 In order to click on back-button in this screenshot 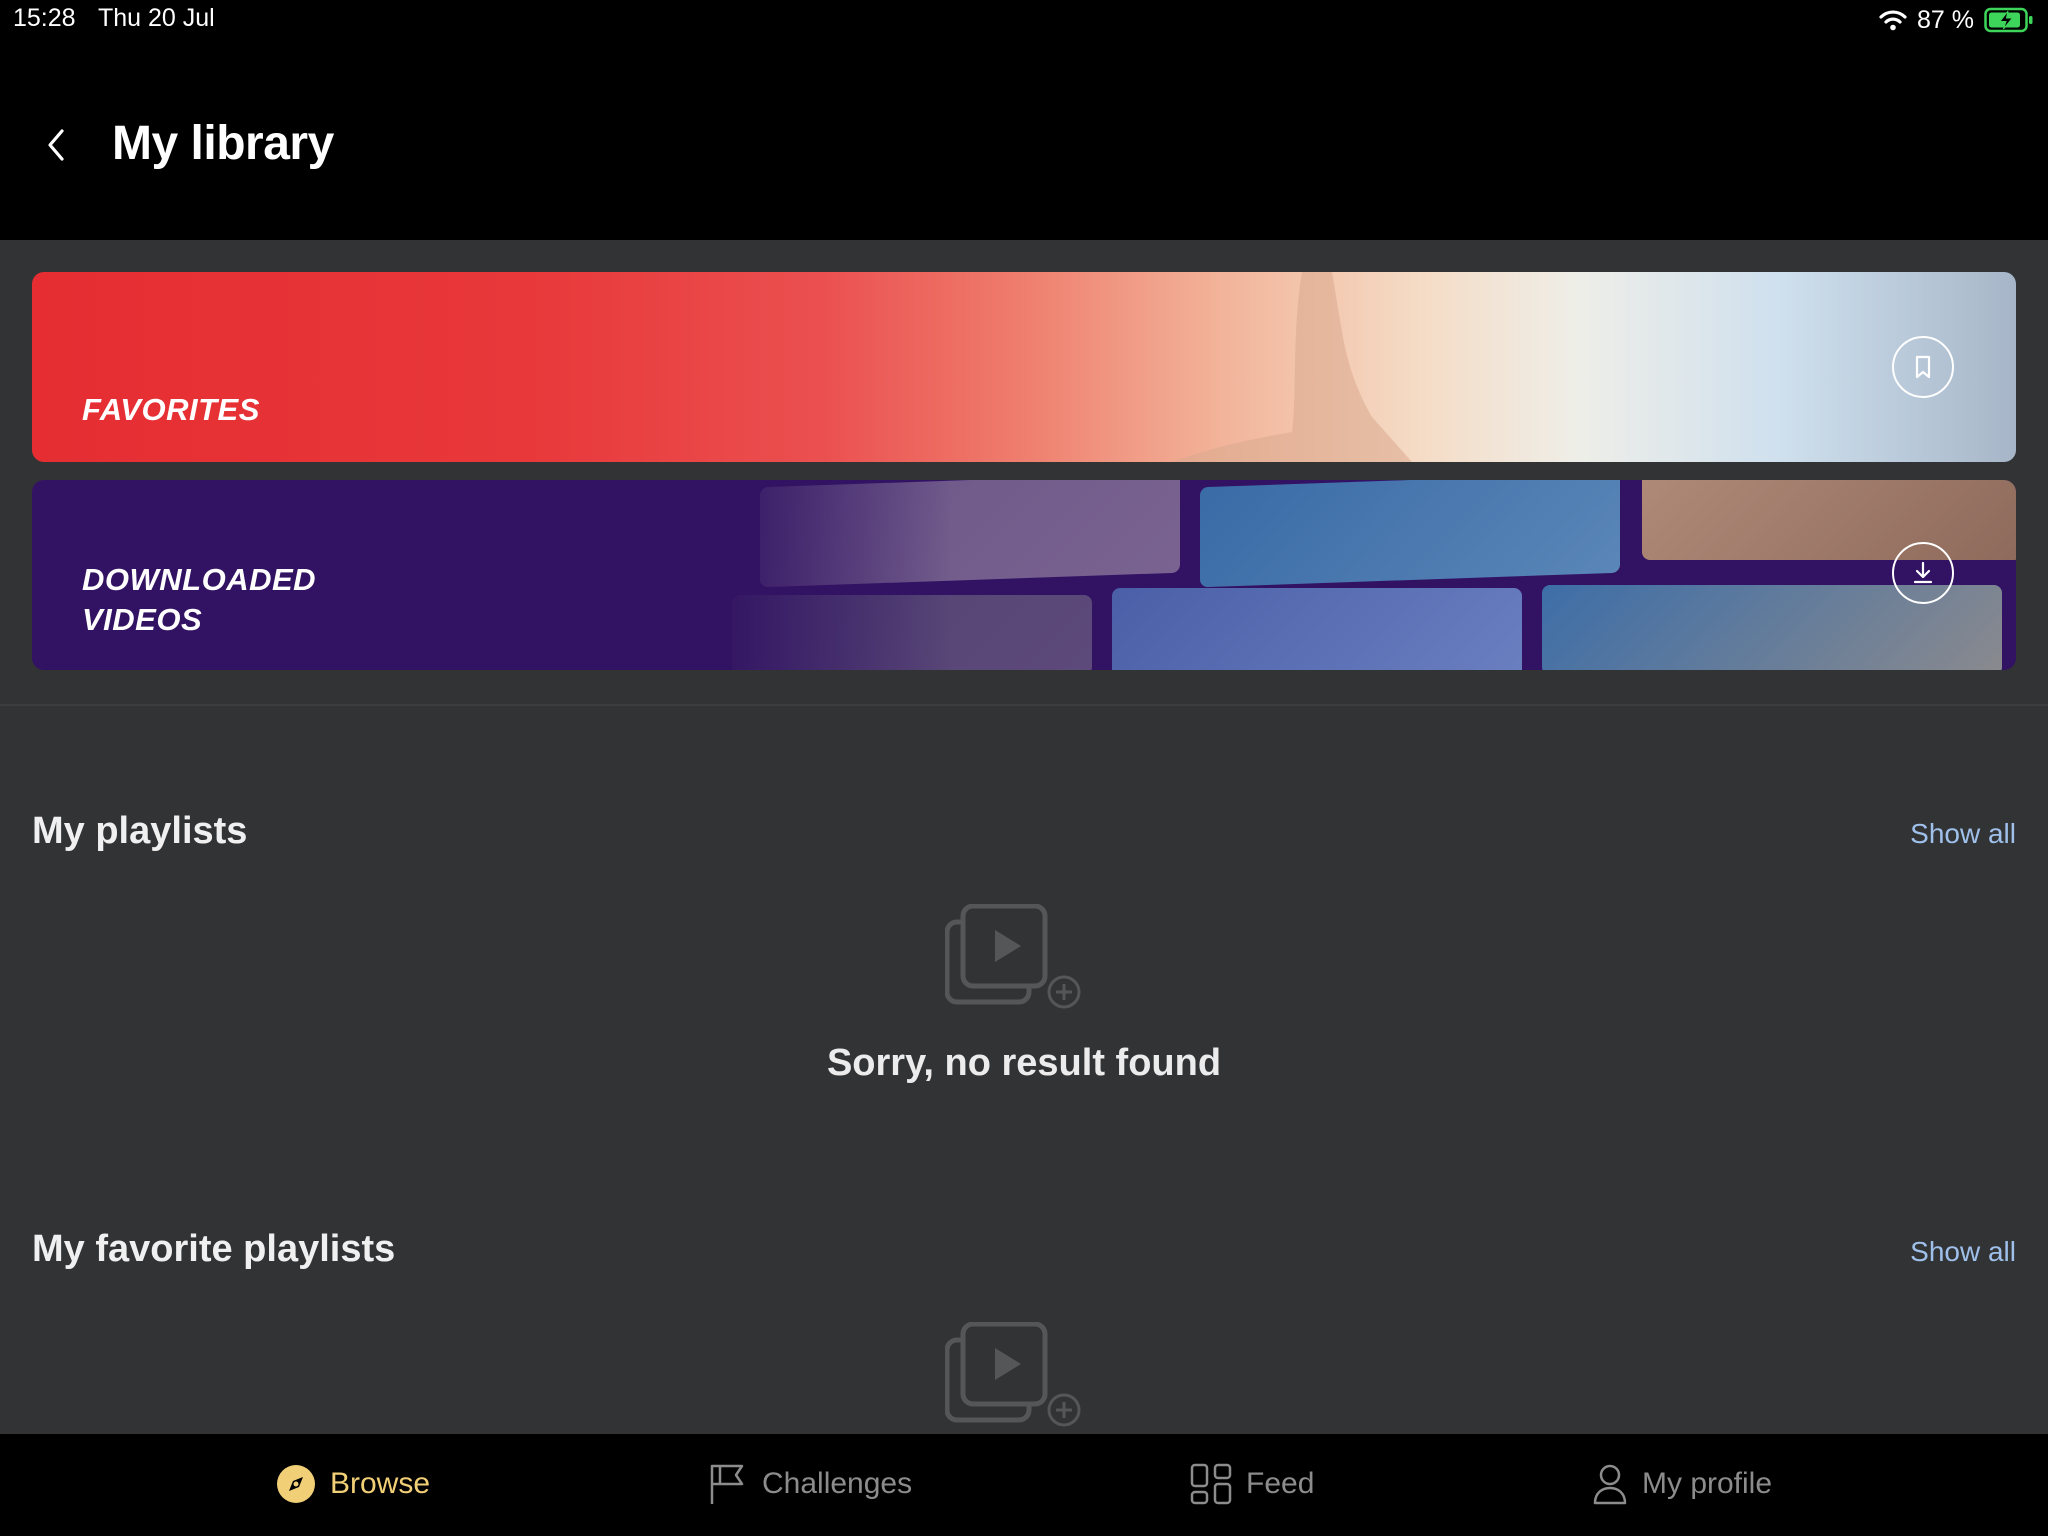, I will do `click(56, 145)`.